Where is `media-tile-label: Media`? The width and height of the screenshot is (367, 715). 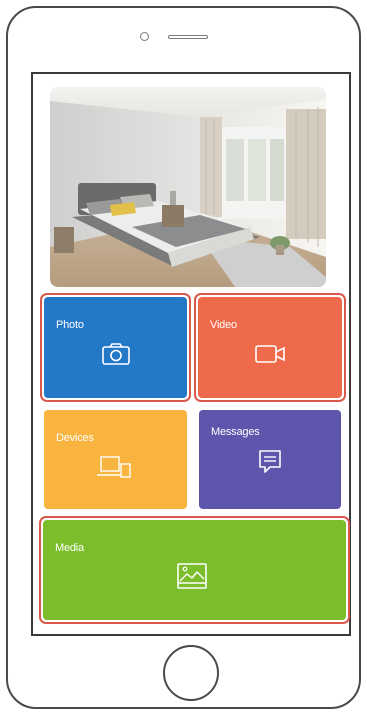 media-tile-label: Media is located at coordinates (69, 548).